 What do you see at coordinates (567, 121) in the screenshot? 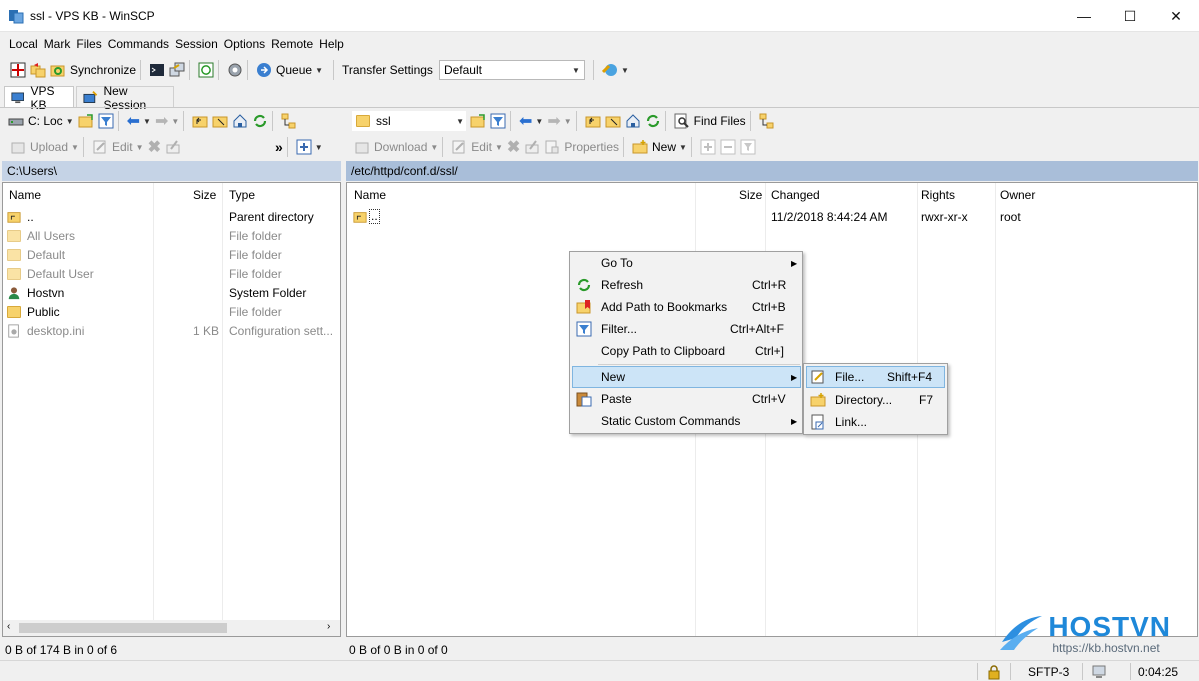
I see `chevron-down-icon: ▼` at bounding box center [567, 121].